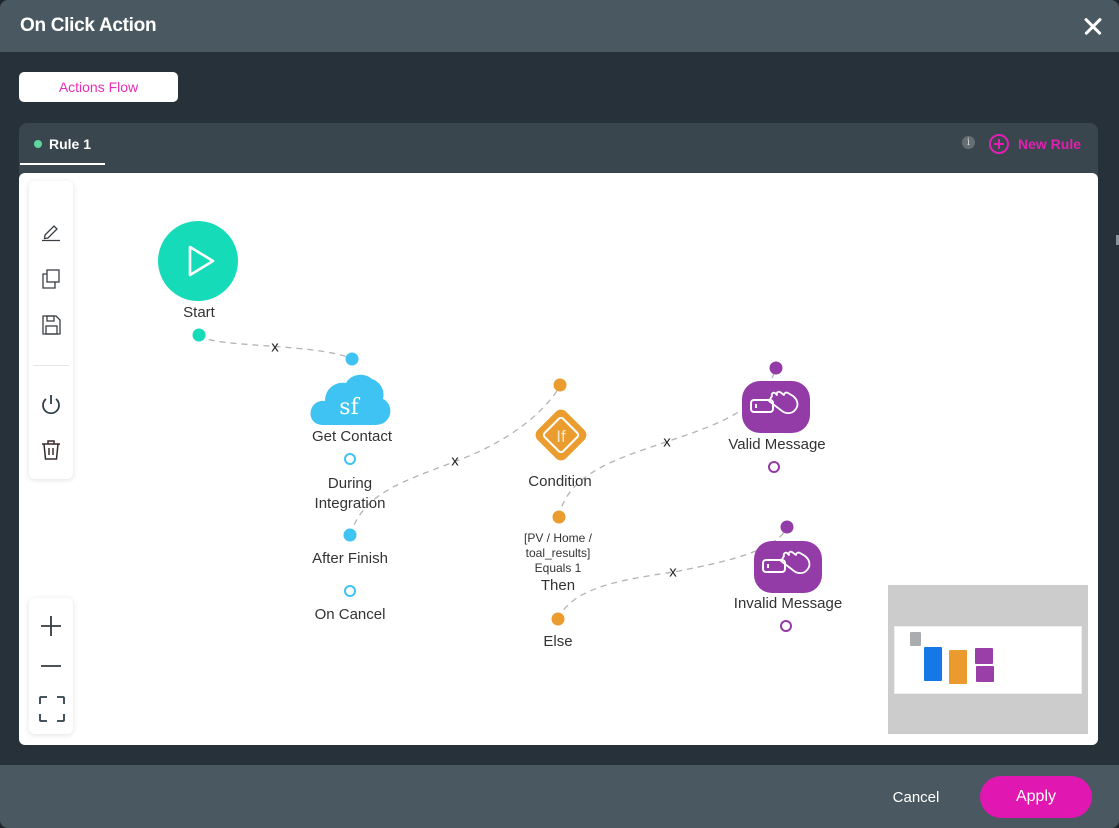  I want to click on start-output-port, so click(199, 335).